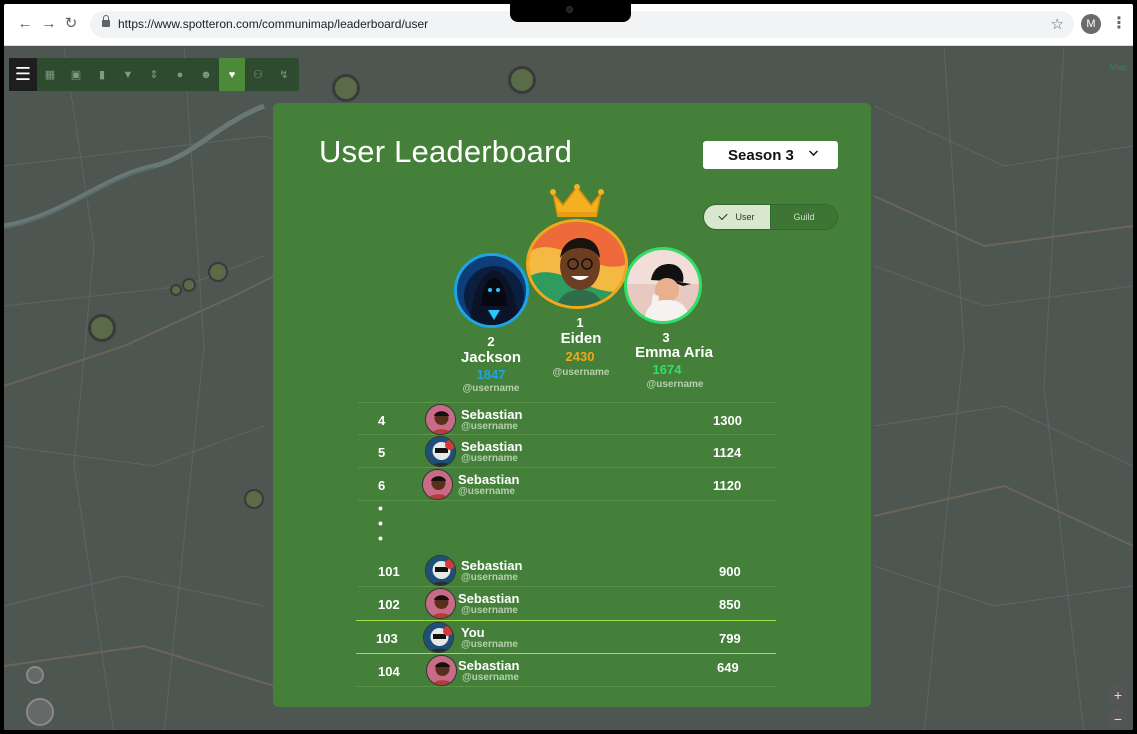 Image resolution: width=1137 pixels, height=734 pixels. Describe the element at coordinates (667, 369) in the screenshot. I see `podium-score-3: 1674` at that location.